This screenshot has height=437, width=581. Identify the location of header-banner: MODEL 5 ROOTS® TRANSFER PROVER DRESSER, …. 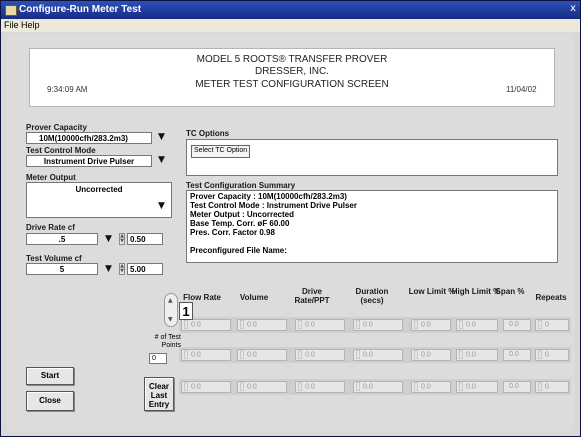
(292, 77).